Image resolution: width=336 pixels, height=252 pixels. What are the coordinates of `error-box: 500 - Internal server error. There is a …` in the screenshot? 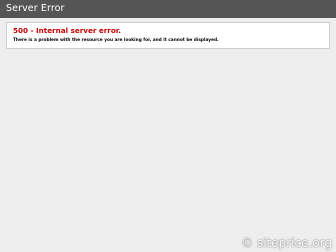 It's located at (168, 35).